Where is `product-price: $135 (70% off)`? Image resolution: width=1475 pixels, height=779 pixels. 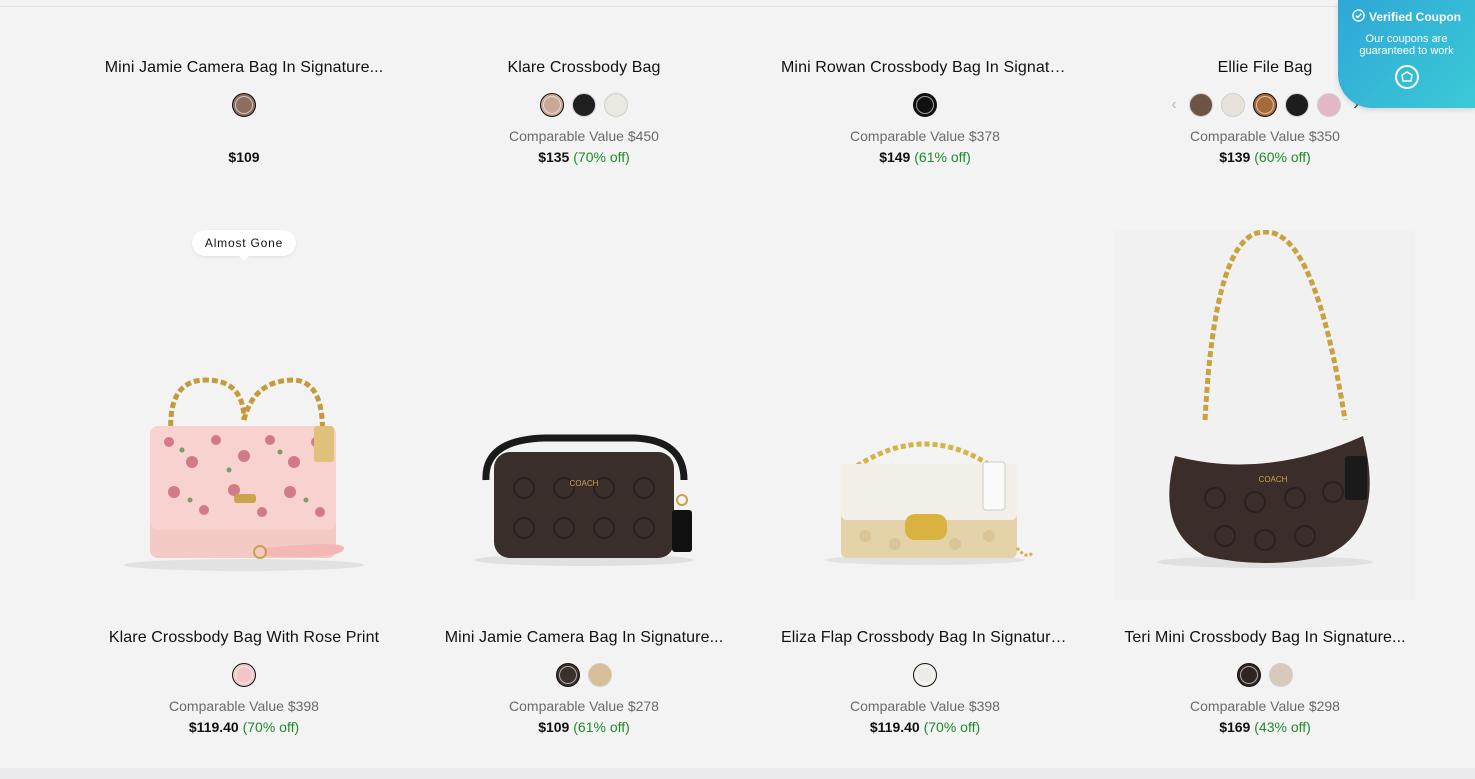 product-price: $135 (70% off) is located at coordinates (584, 157).